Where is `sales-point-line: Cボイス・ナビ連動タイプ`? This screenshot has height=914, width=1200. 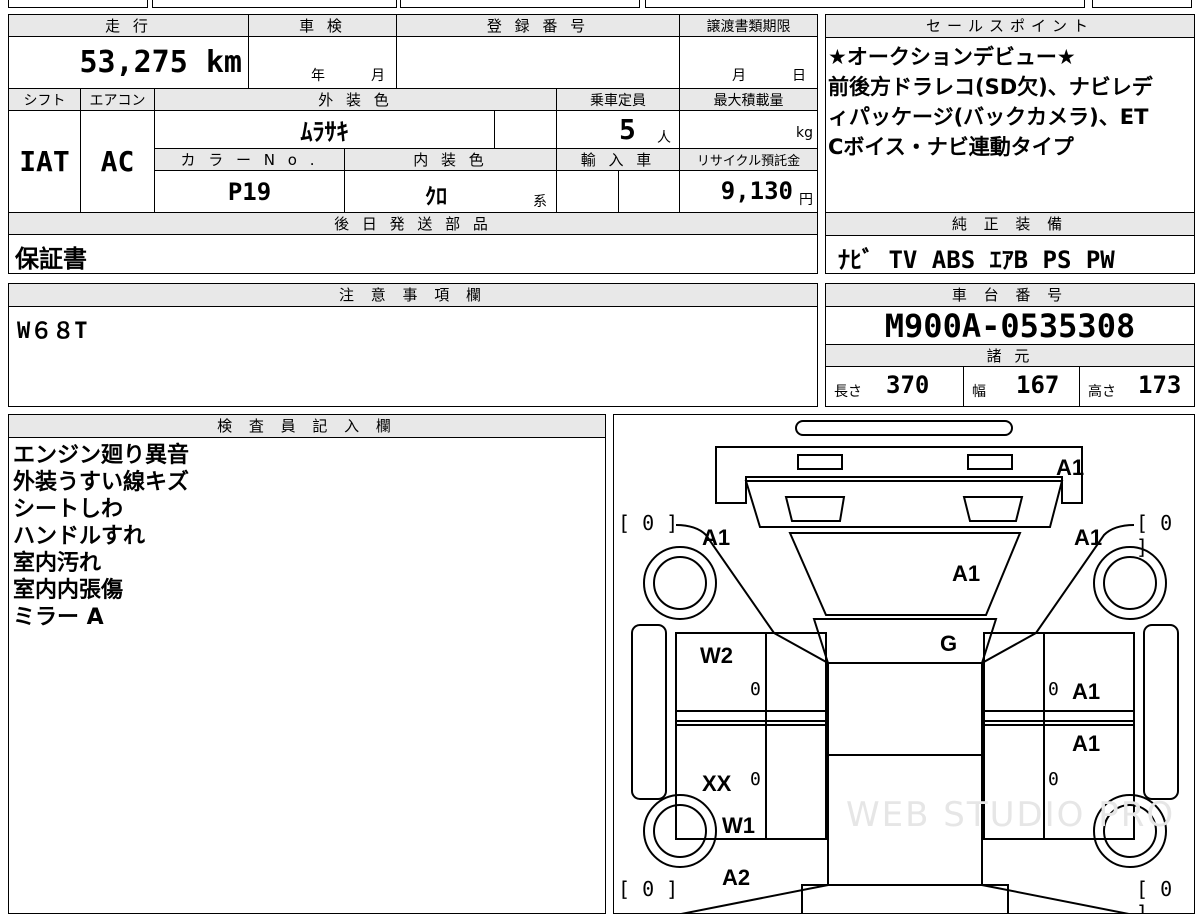
sales-point-line: Cボイス・ナビ連動タイプ is located at coordinates (951, 147).